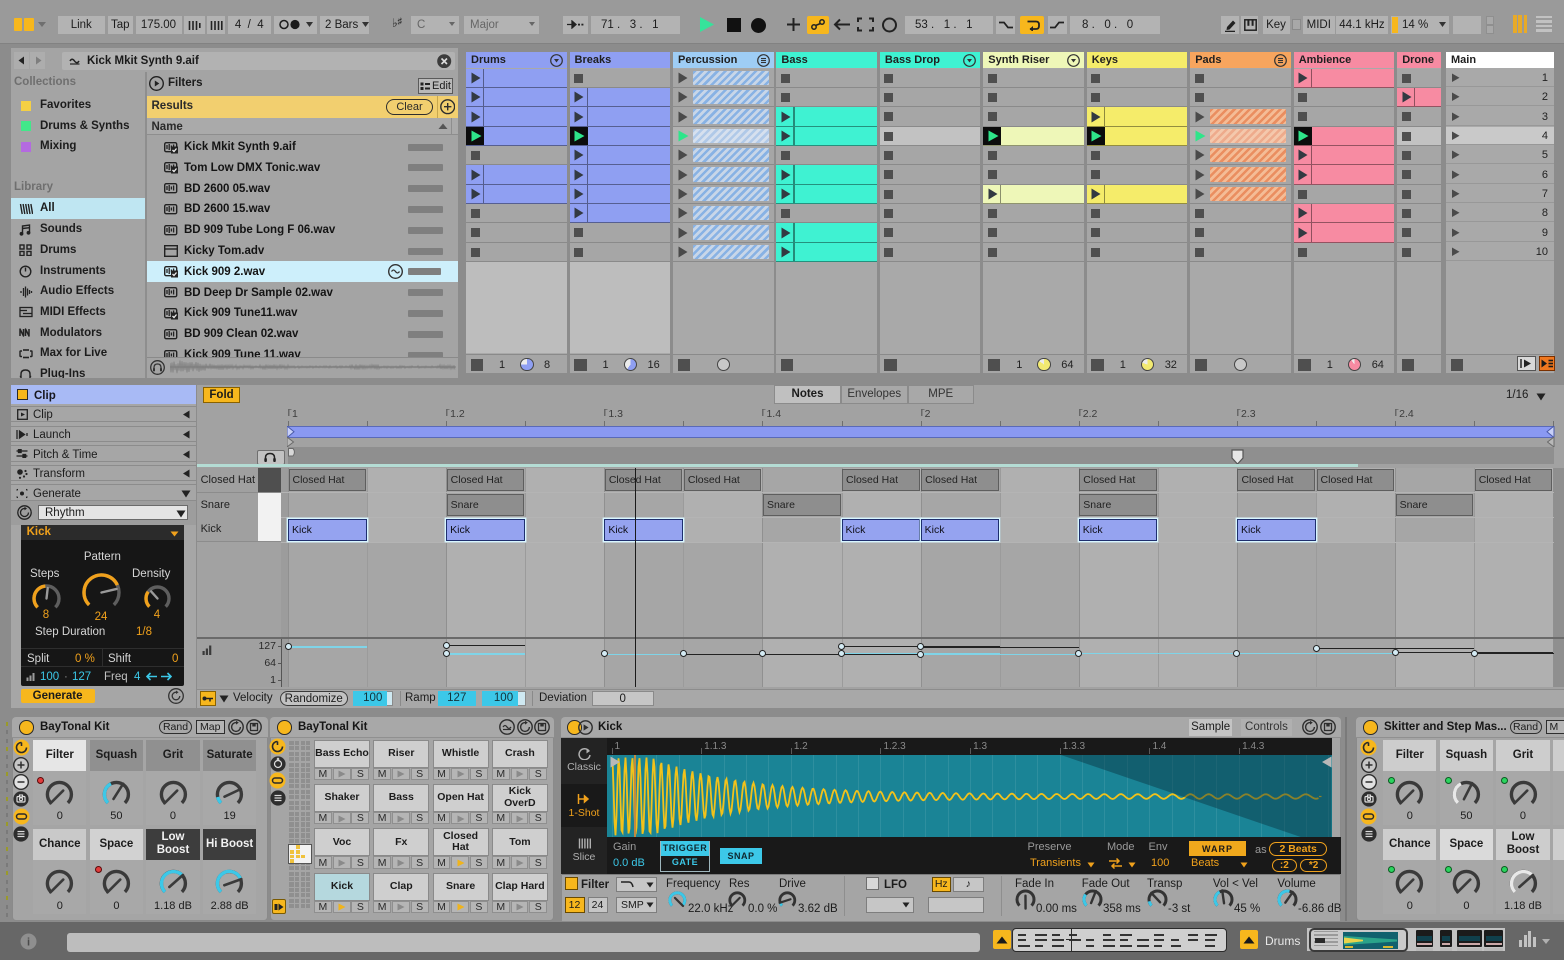 This screenshot has width=1564, height=960. Describe the element at coordinates (28, 942) in the screenshot. I see `svg-text: i` at that location.